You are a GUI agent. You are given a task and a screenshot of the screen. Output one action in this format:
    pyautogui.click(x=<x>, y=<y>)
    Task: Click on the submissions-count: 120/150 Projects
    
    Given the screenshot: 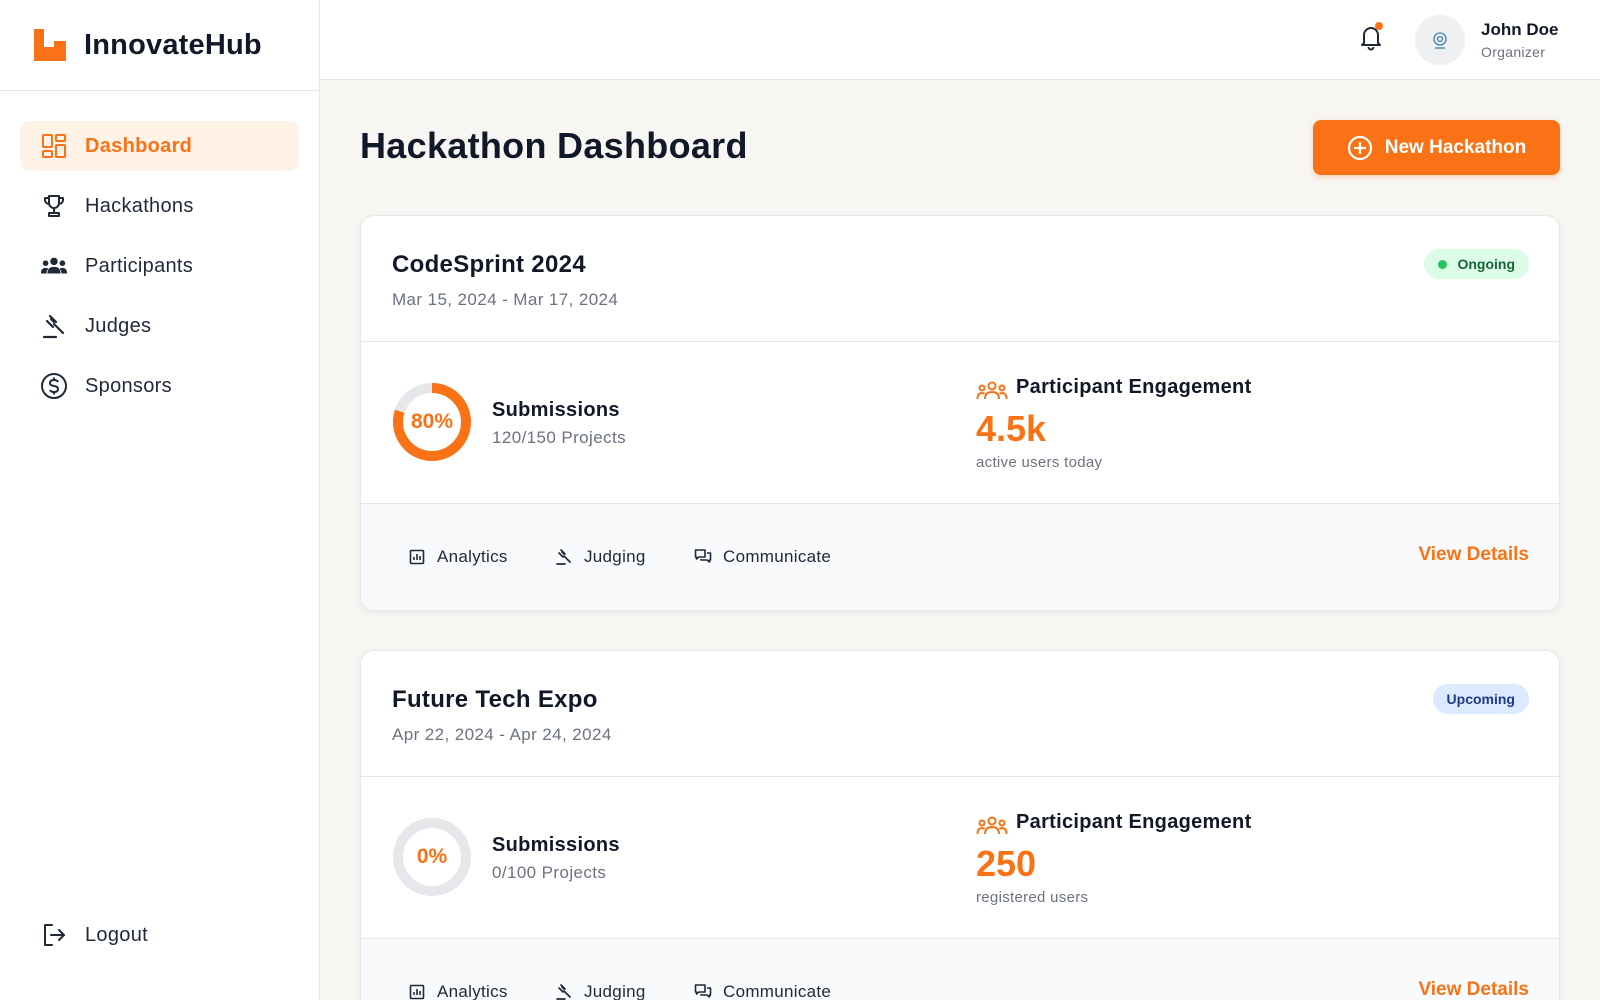 What is the action you would take?
    pyautogui.click(x=559, y=437)
    